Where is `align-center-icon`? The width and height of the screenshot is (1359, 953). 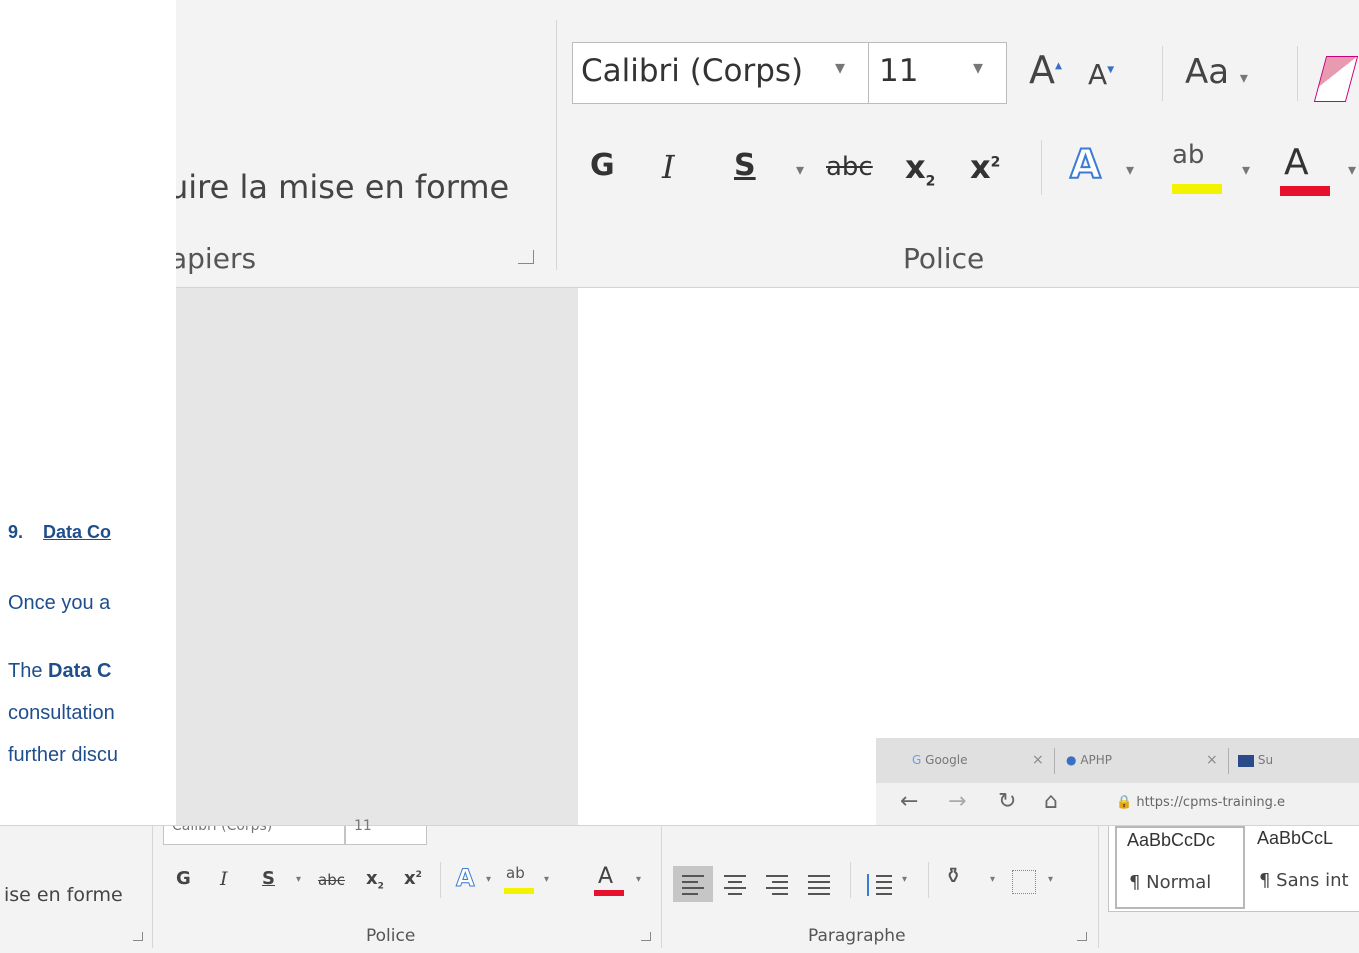 align-center-icon is located at coordinates (735, 884).